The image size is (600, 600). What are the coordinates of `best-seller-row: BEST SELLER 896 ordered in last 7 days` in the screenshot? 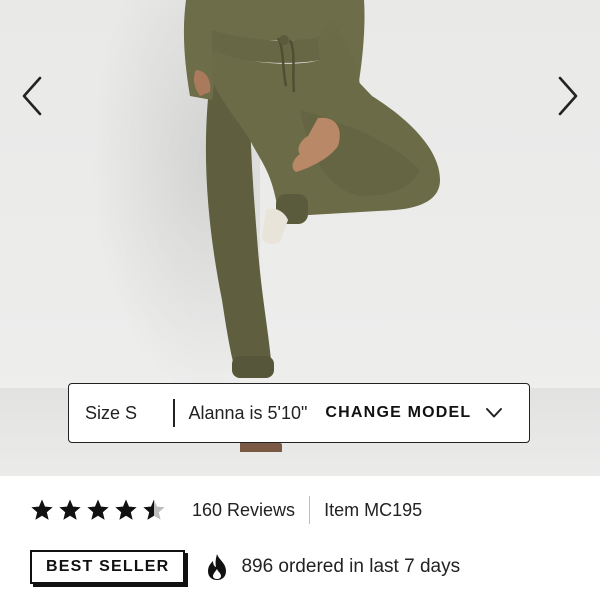 It's located at (245, 567).